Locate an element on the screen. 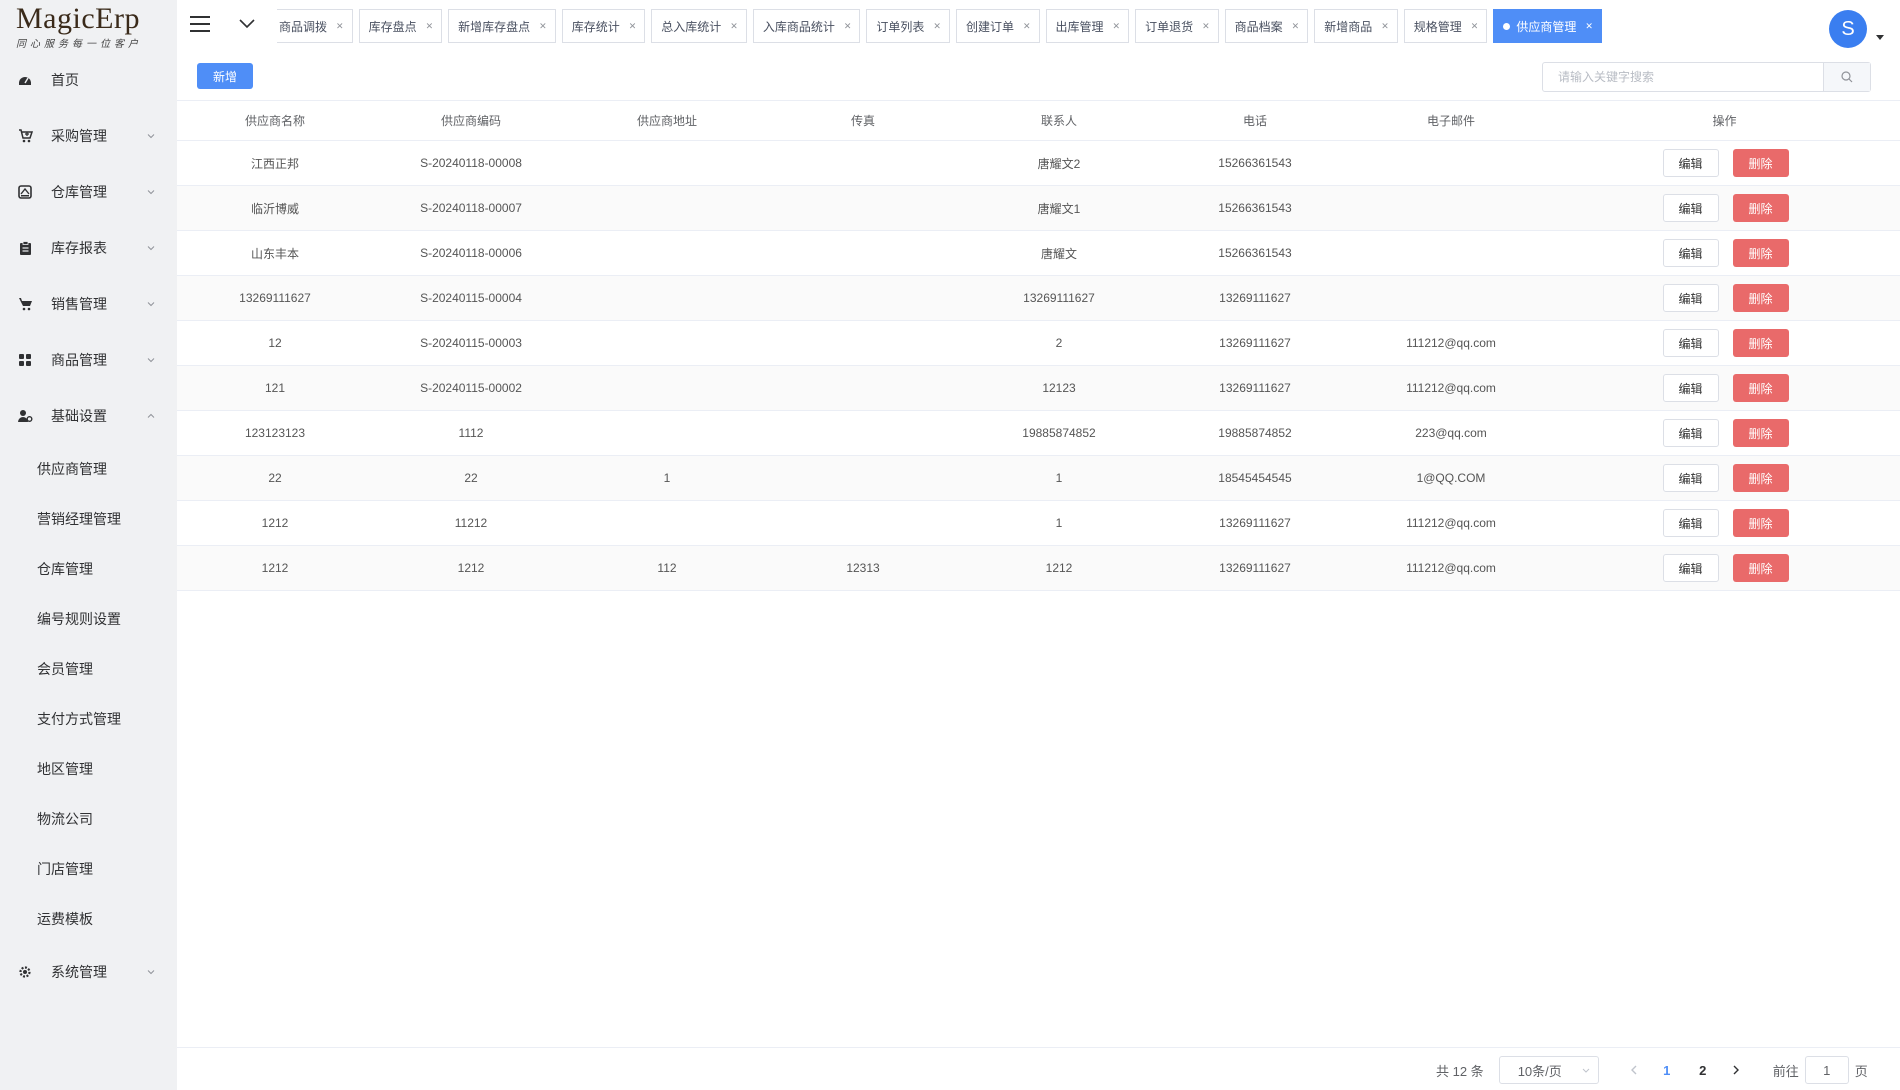 This screenshot has width=1900, height=1090. tab-0: 商品调拨 ✕ is located at coordinates (315, 26).